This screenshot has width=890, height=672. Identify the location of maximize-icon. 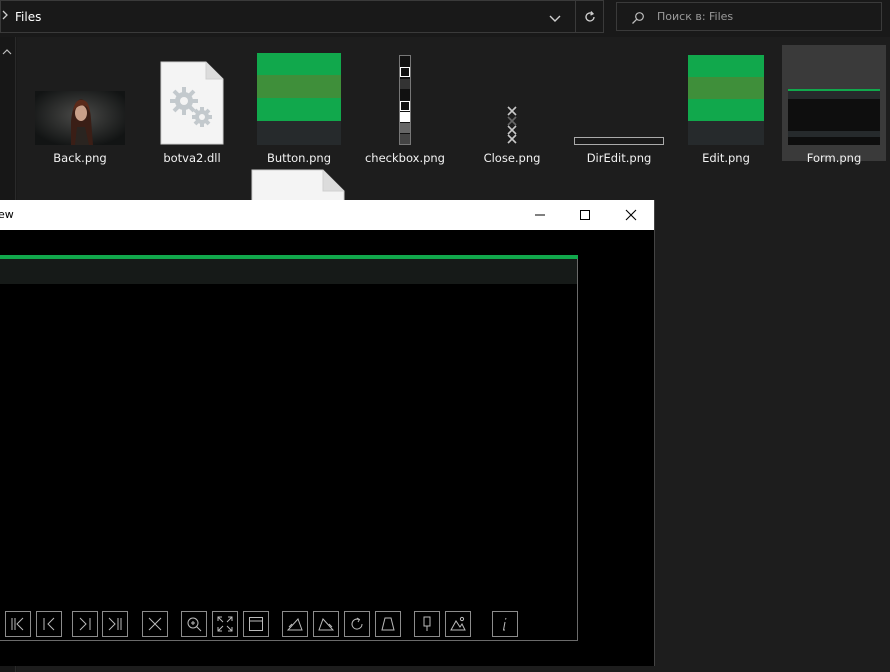
(585, 215).